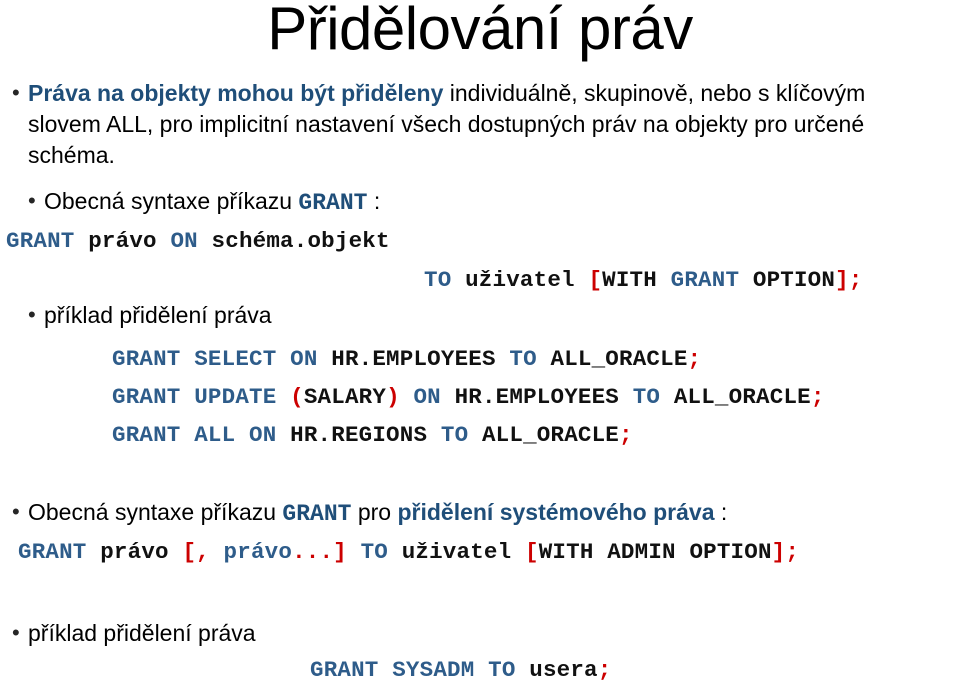  Describe the element at coordinates (201, 397) in the screenshot. I see `code-token: GRANT UPDATE` at that location.